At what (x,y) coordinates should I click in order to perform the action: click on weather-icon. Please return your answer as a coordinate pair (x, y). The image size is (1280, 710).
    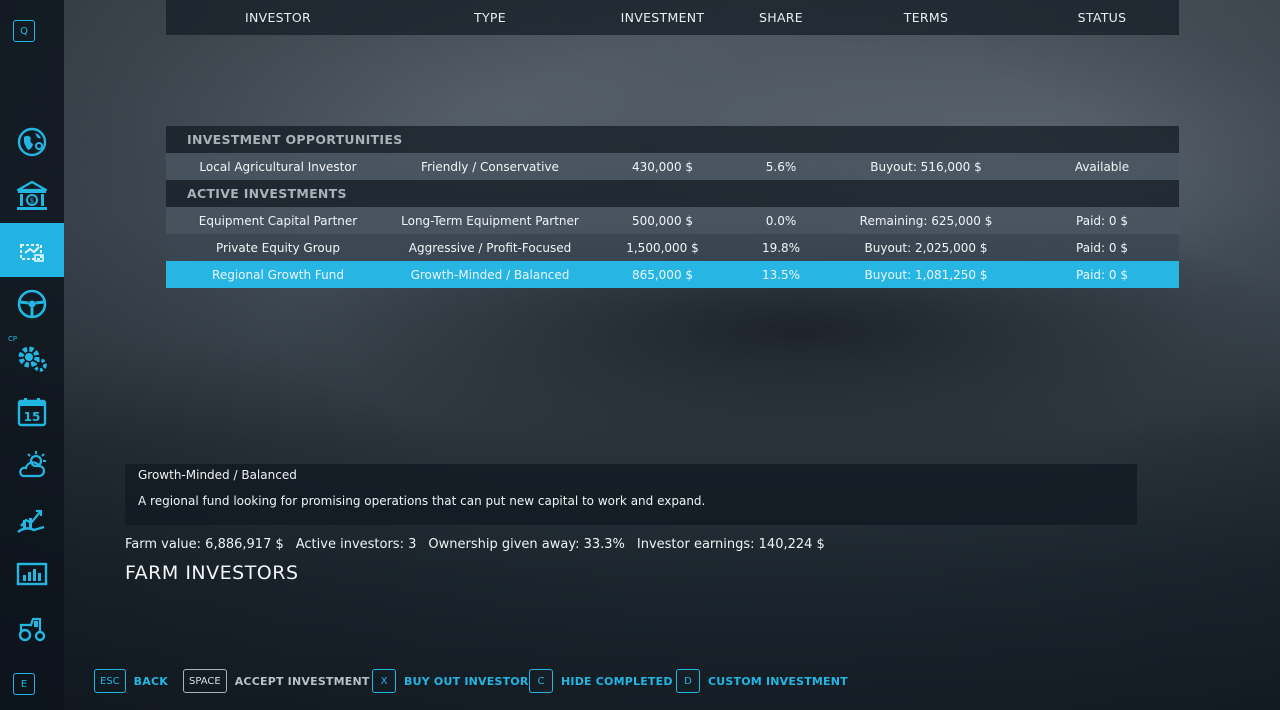
    Looking at the image, I should click on (32, 464).